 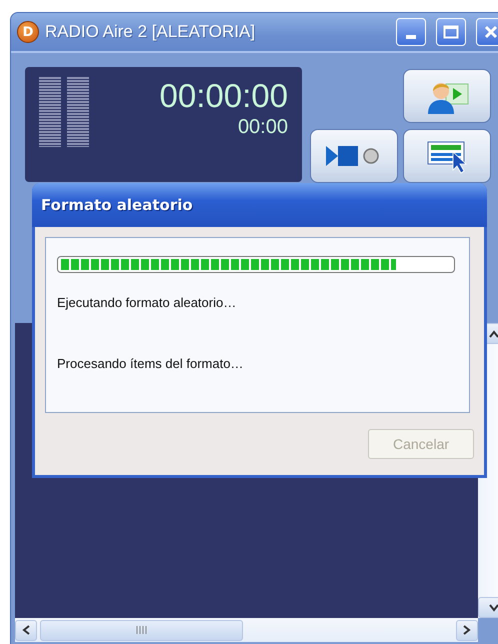 I want to click on dialog-title: Formato aleatorio, so click(x=117, y=205).